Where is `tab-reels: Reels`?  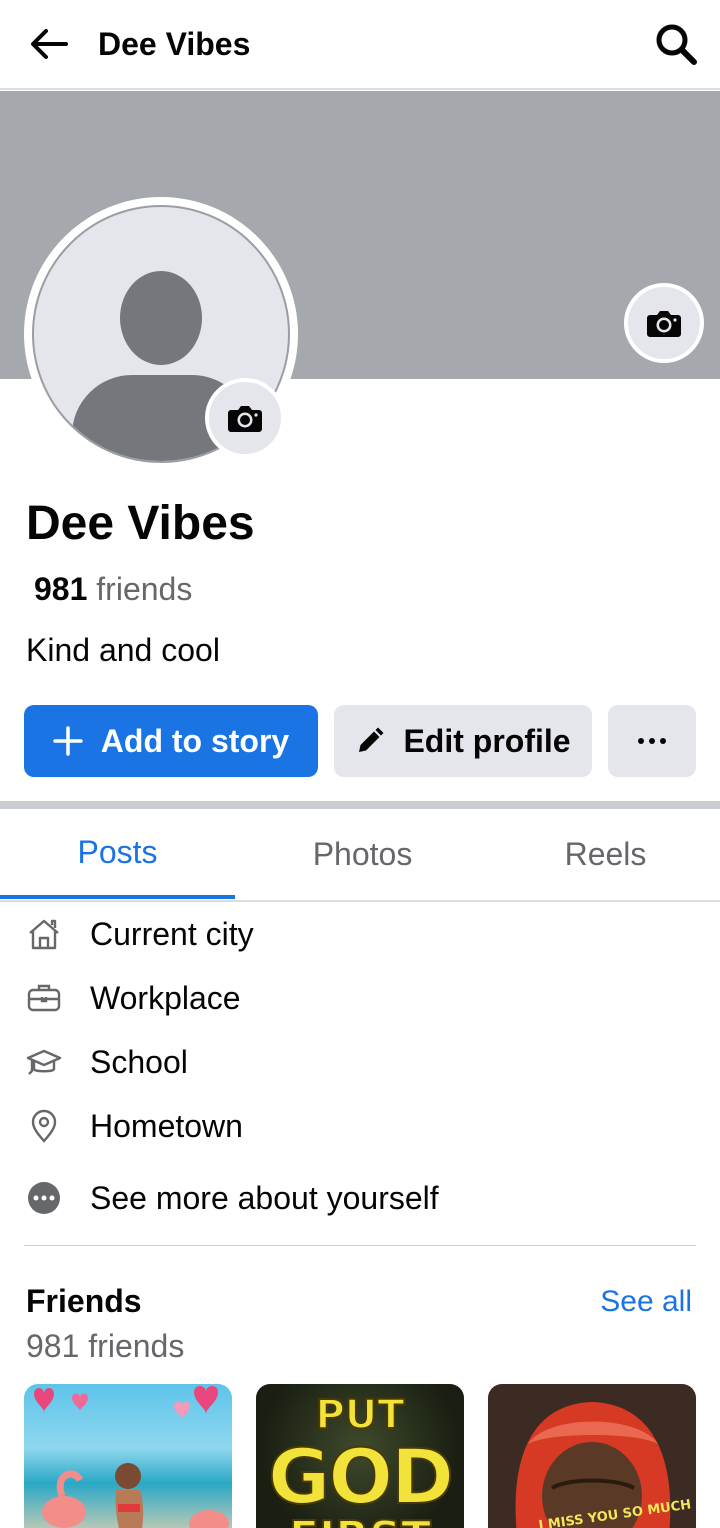
tab-reels: Reels is located at coordinates (604, 854).